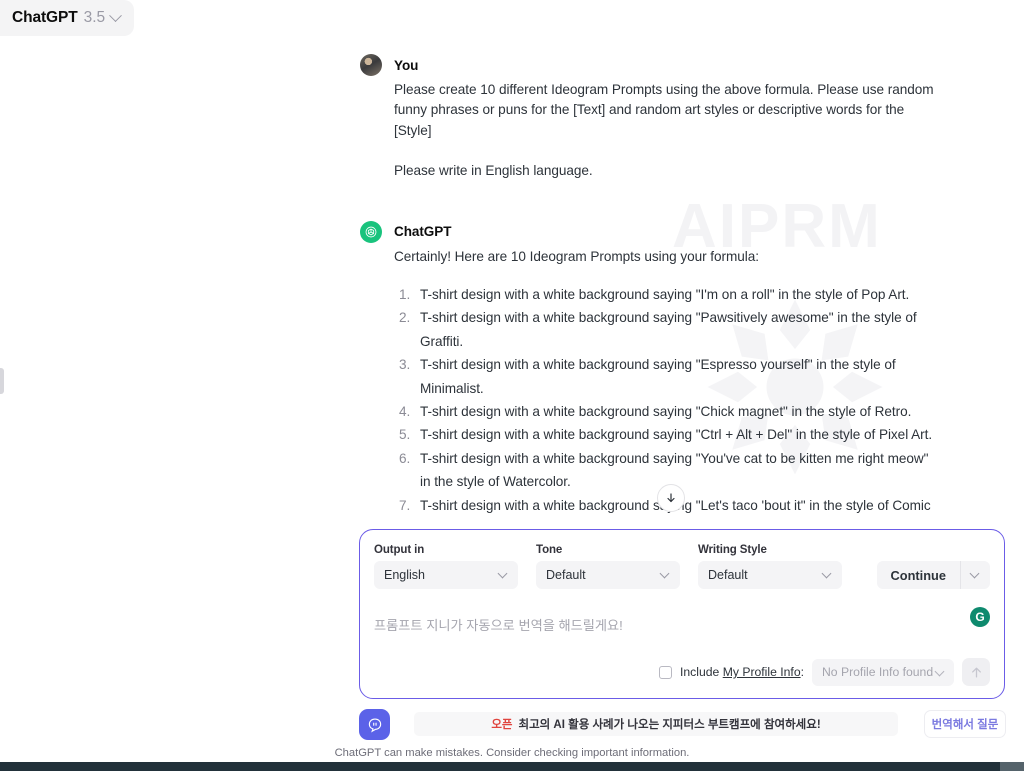 Image resolution: width=1024 pixels, height=771 pixels. I want to click on profile-info-select: No Profile Info found, so click(883, 672).